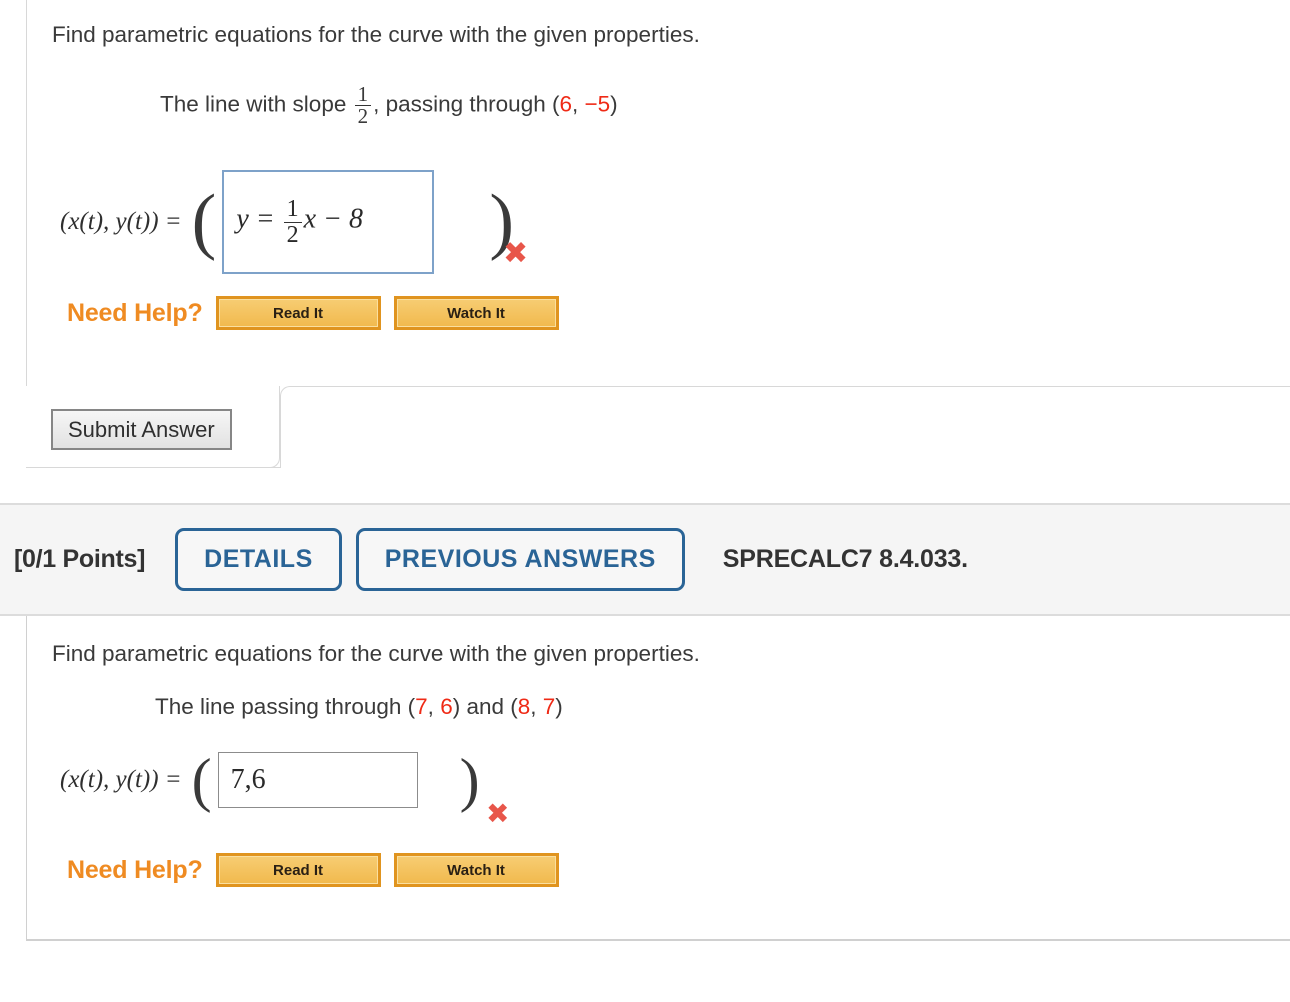 The image size is (1290, 1002). I want to click on slope-fraction: 12, so click(363, 105).